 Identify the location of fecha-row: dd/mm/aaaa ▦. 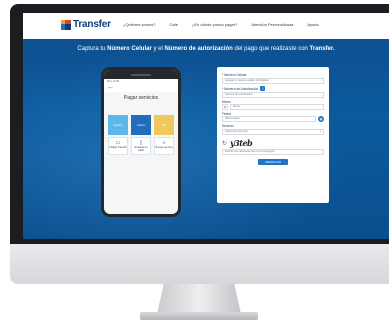
(273, 119).